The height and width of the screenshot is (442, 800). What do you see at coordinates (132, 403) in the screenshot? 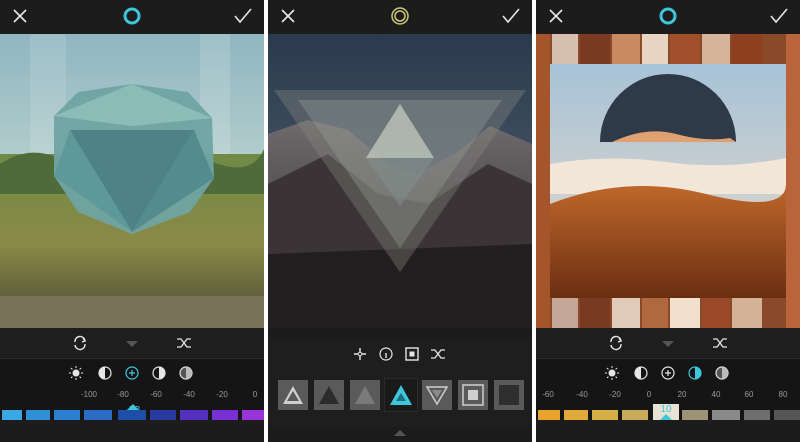
I see `value-slider: -100 -80 -60 -40 -20 0 -73` at bounding box center [132, 403].